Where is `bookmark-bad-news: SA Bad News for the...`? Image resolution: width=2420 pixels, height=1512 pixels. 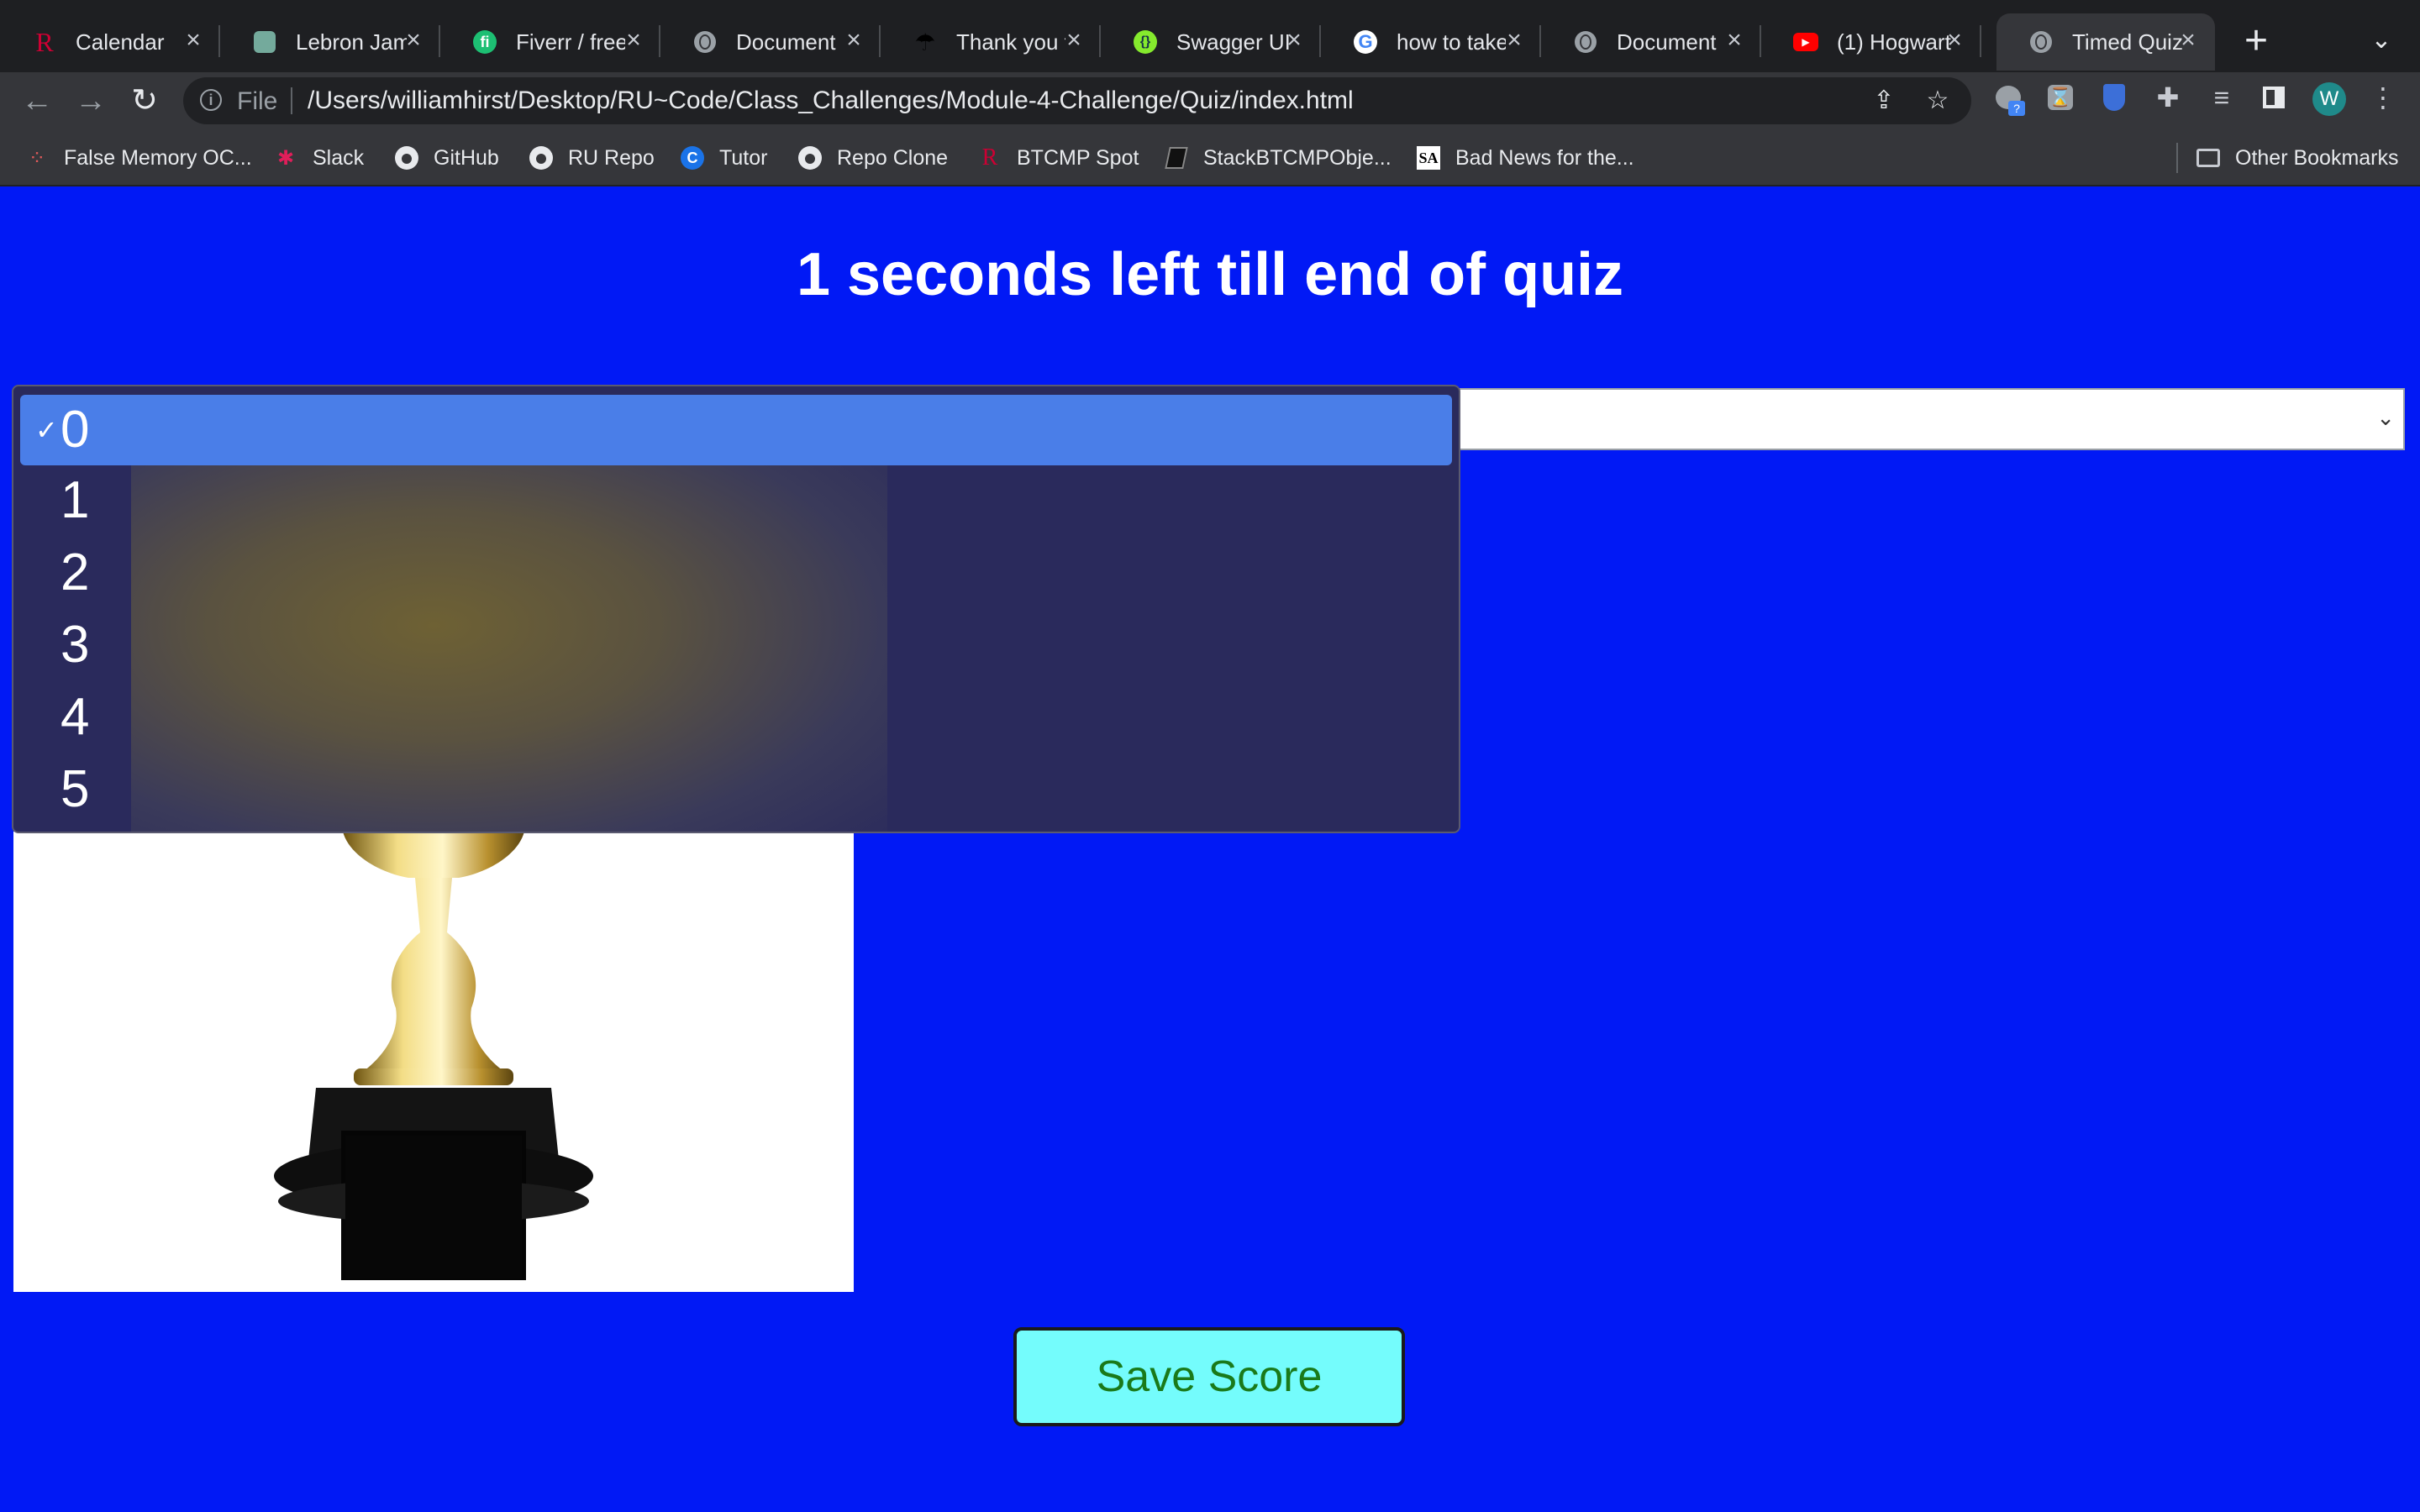
bookmark-bad-news: SA Bad News for the... is located at coordinates (1526, 158).